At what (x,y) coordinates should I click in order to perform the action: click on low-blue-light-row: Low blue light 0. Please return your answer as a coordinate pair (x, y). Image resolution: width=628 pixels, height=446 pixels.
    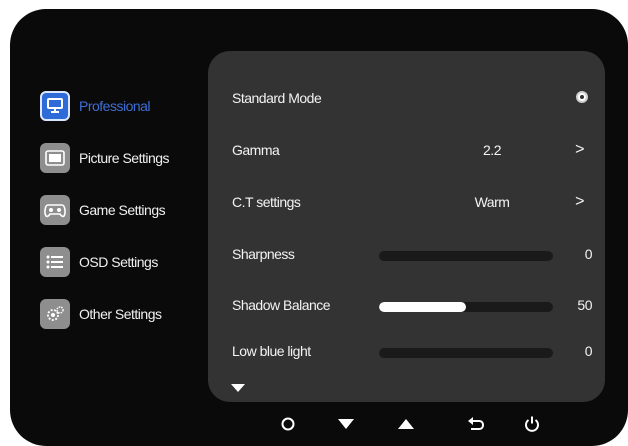
    Looking at the image, I should click on (412, 353).